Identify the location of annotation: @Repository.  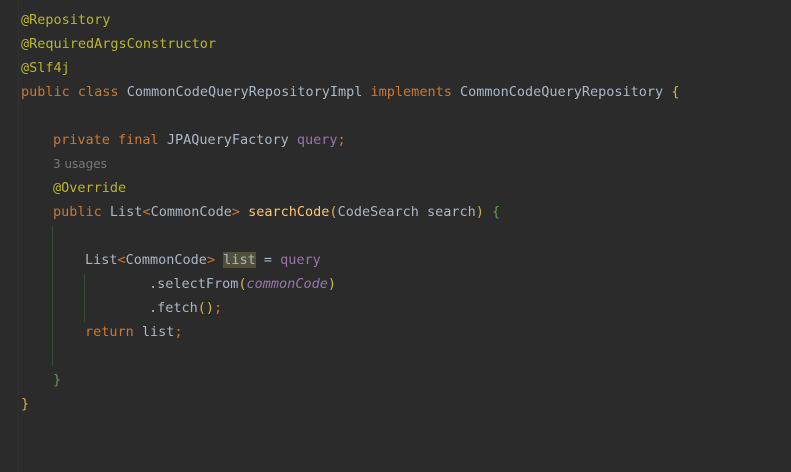
(66, 20).